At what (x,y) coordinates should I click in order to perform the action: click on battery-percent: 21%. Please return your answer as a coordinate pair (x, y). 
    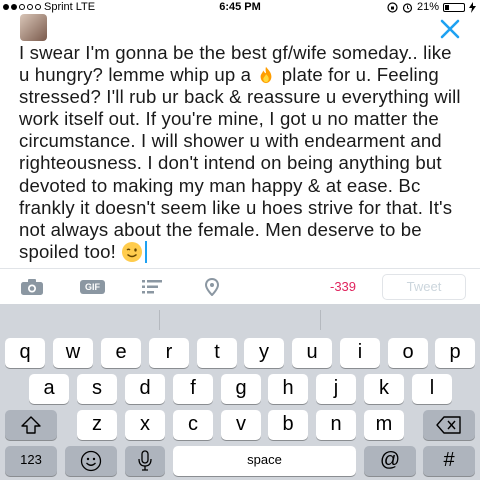
    Looking at the image, I should click on (427, 7).